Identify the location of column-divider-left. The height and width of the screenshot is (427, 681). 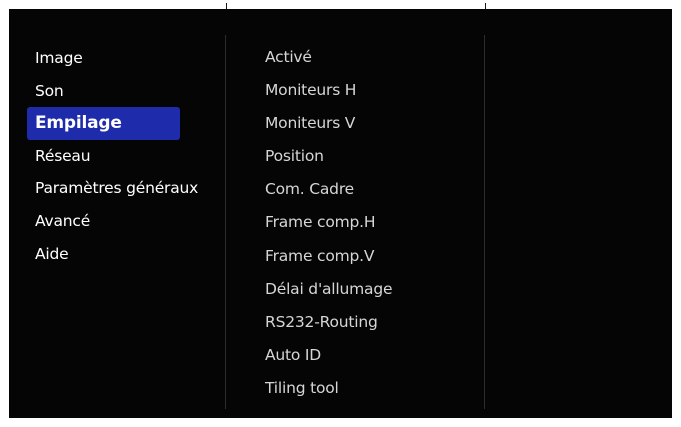
(225, 222).